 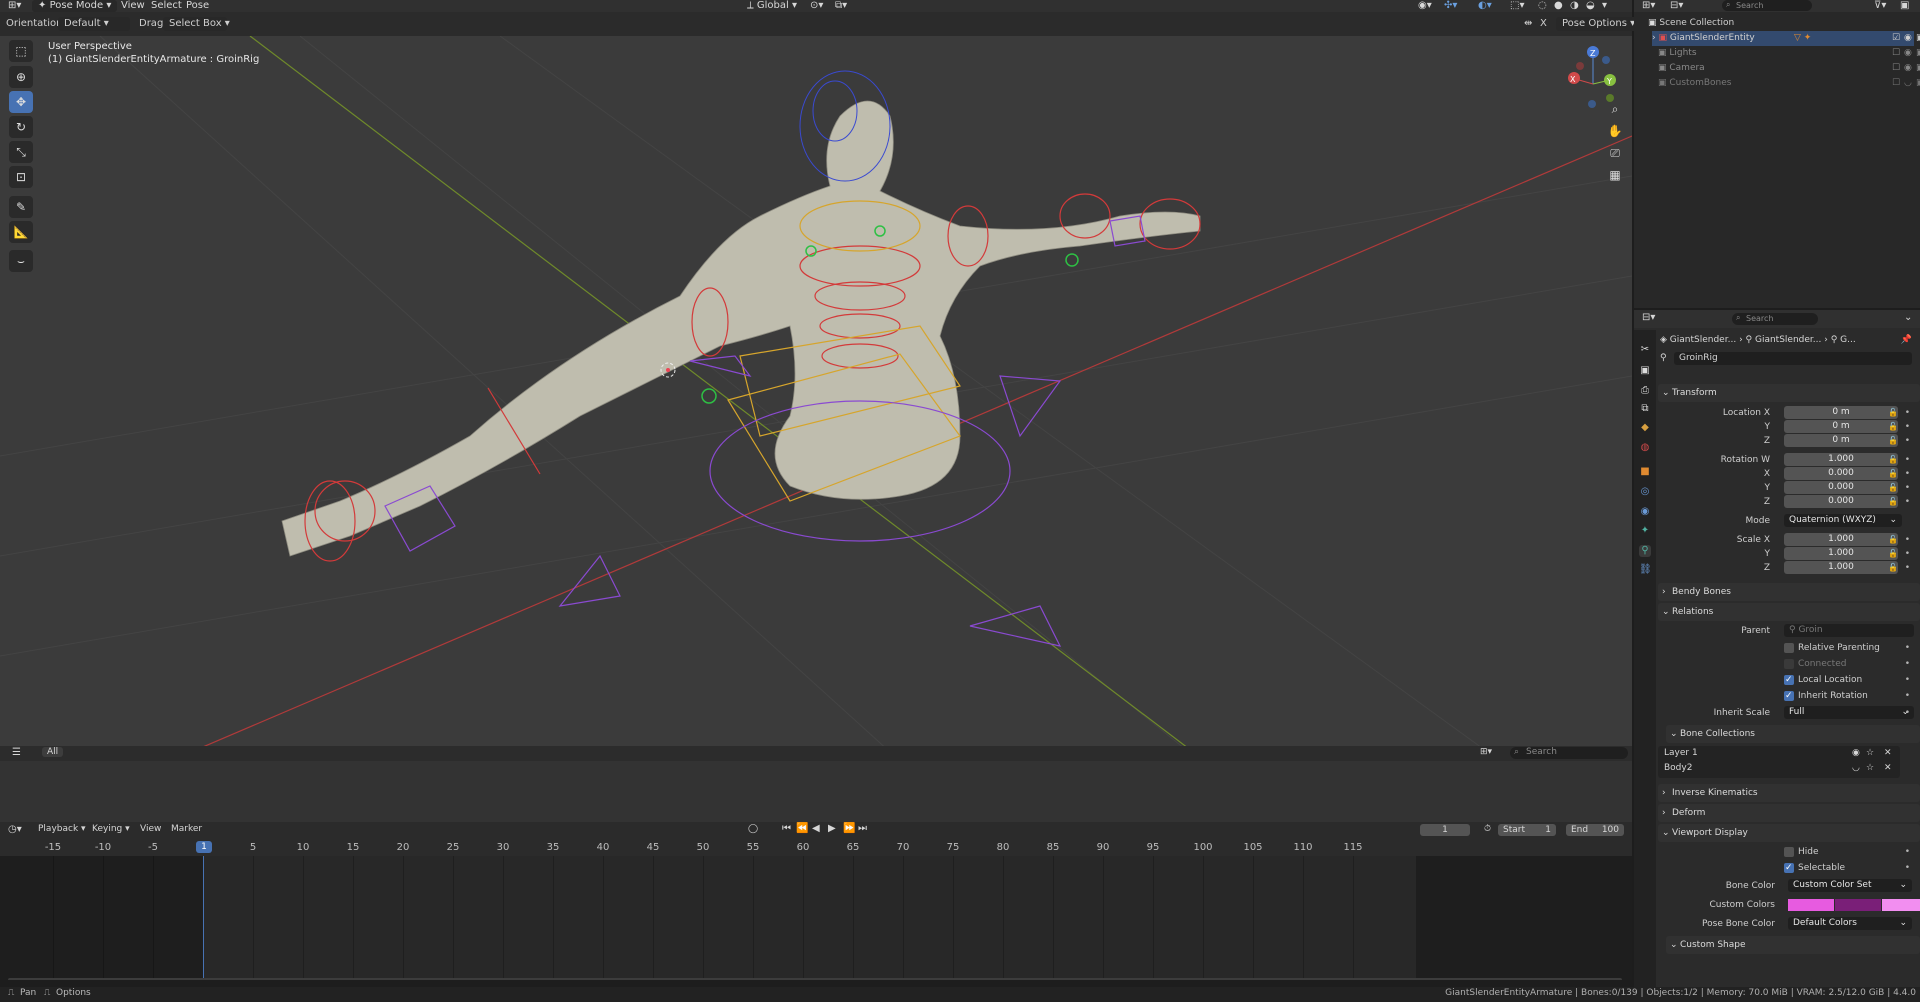 I want to click on mode-dropdown: ✦ Pose Mode ▾, so click(x=75, y=6).